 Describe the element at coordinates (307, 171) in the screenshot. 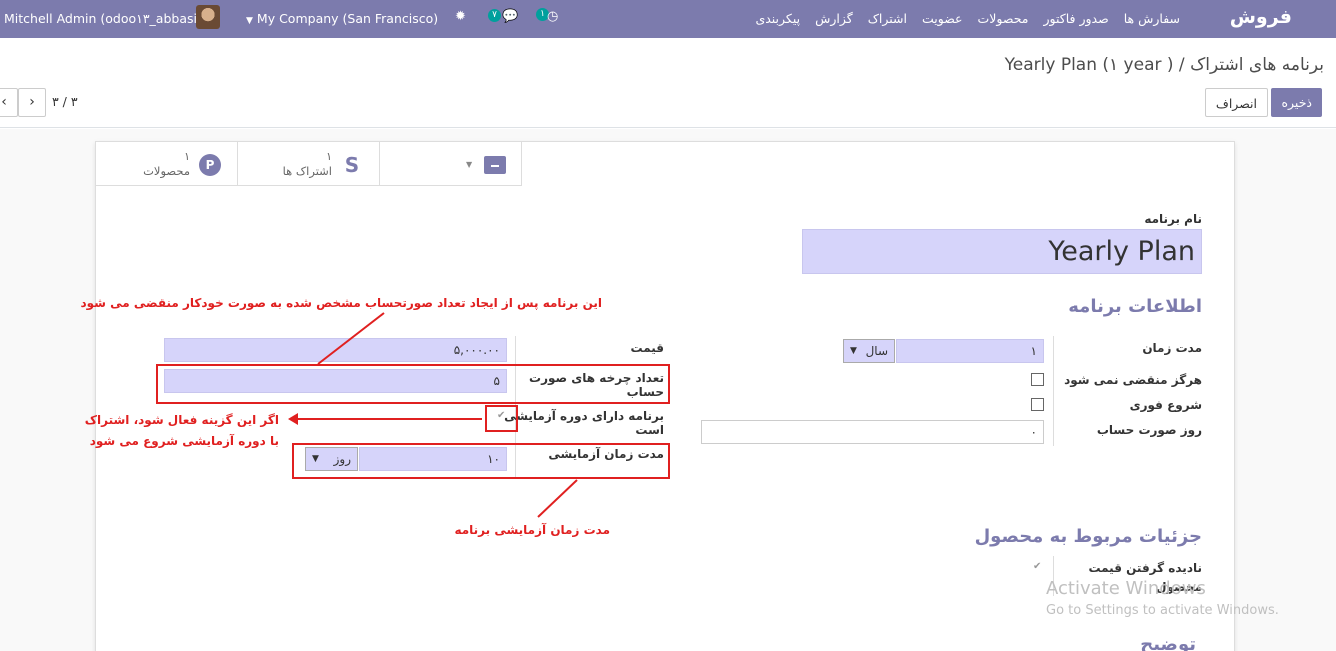

I see `subscriptions-label: اشتراک ها` at that location.